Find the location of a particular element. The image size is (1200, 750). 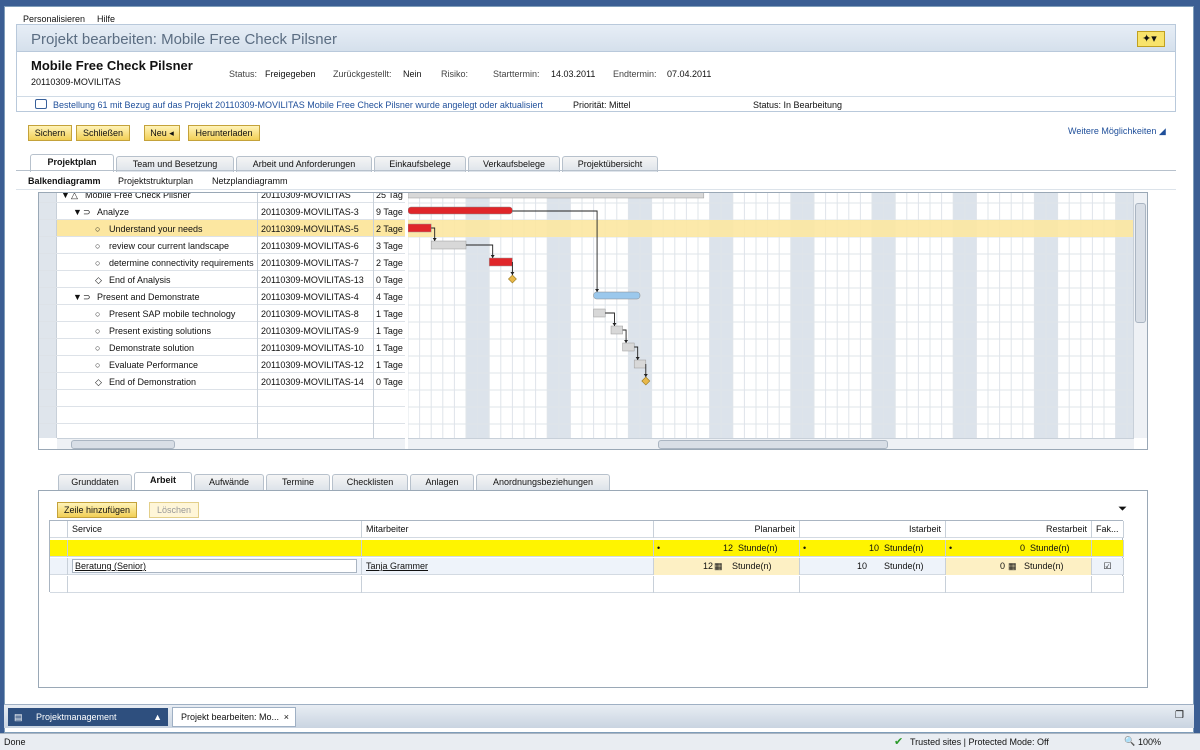

save-button: Sichern is located at coordinates (50, 133).